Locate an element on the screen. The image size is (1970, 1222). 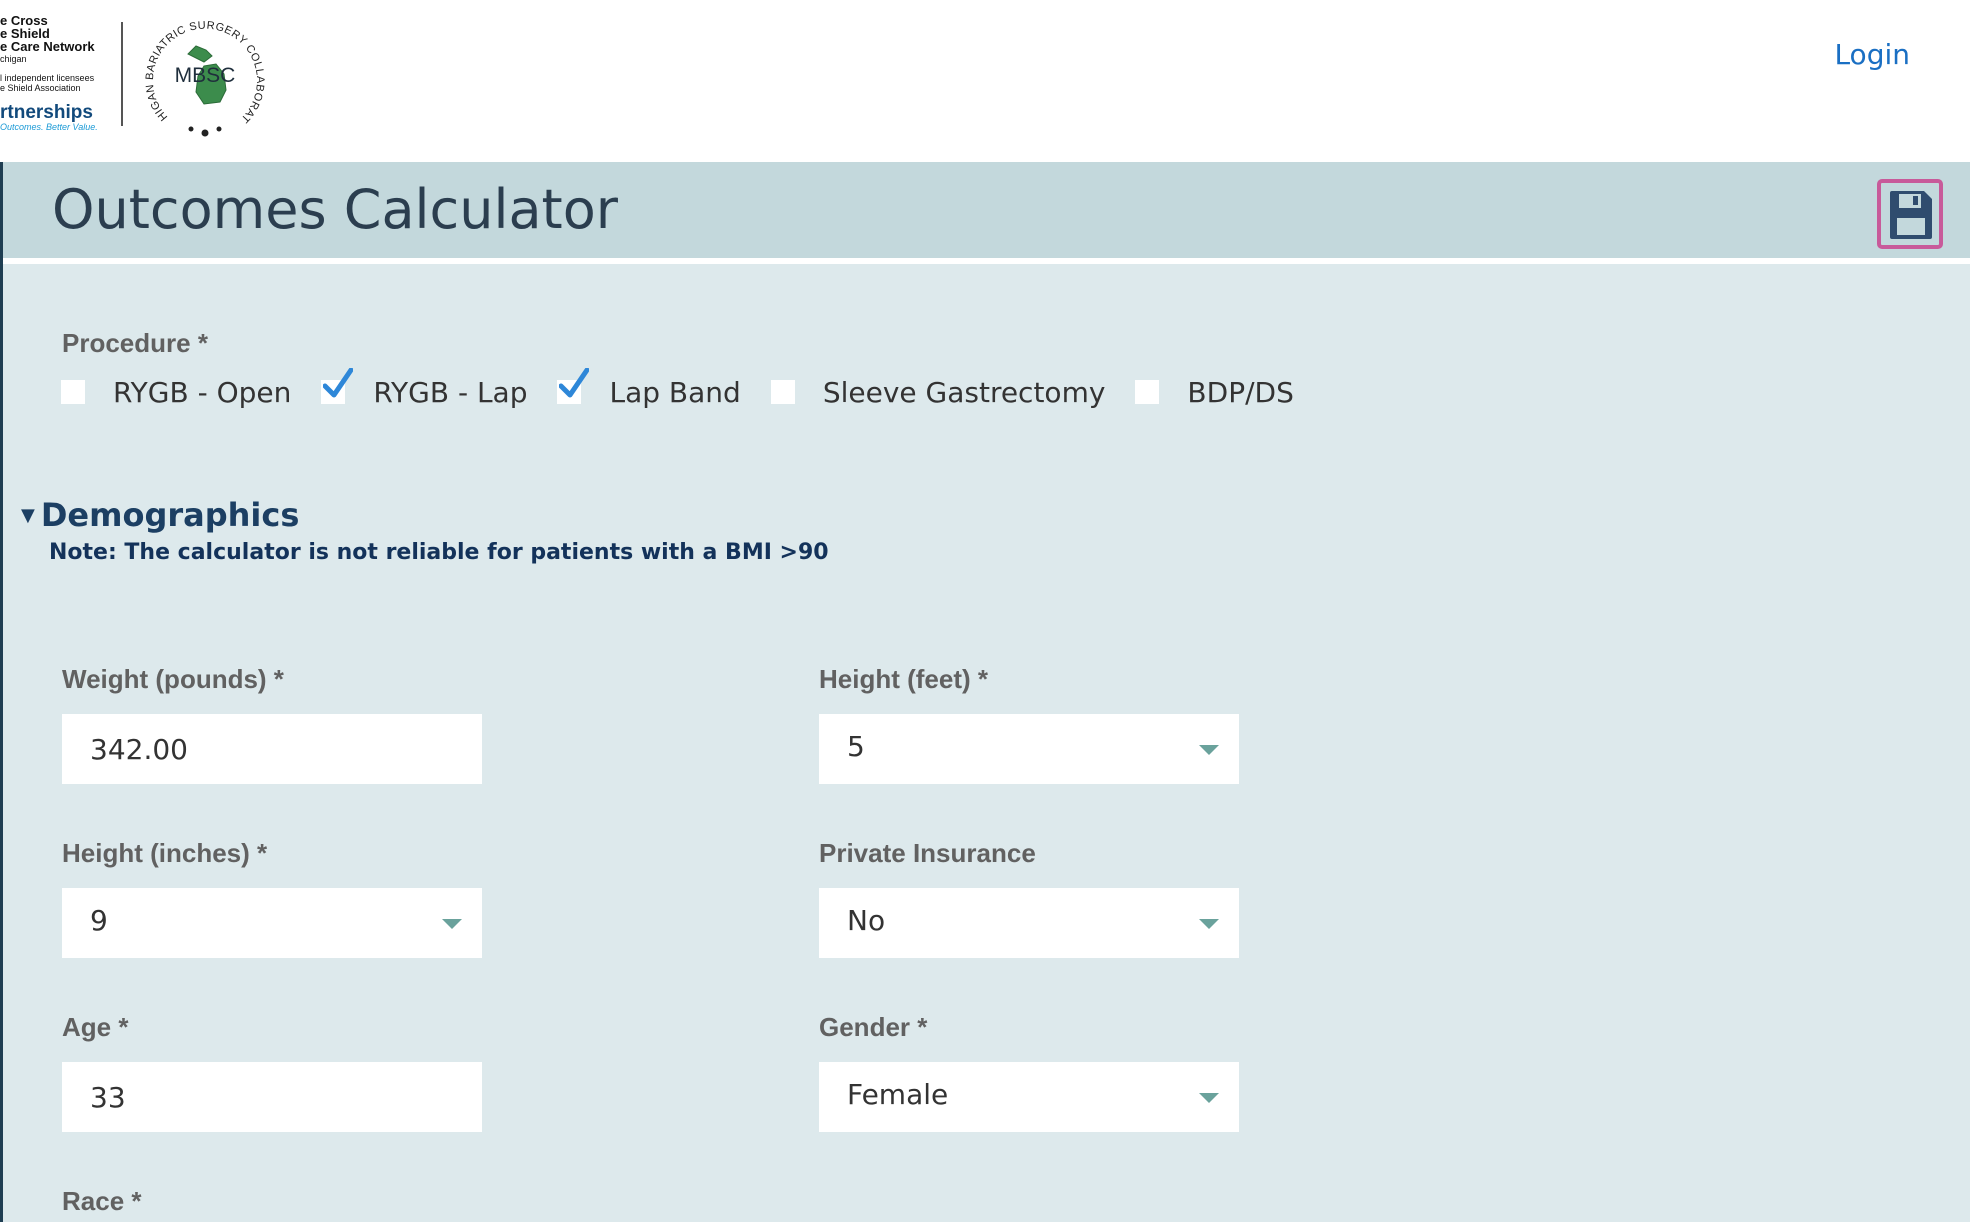
gender-select: Female is located at coordinates (1029, 1097).